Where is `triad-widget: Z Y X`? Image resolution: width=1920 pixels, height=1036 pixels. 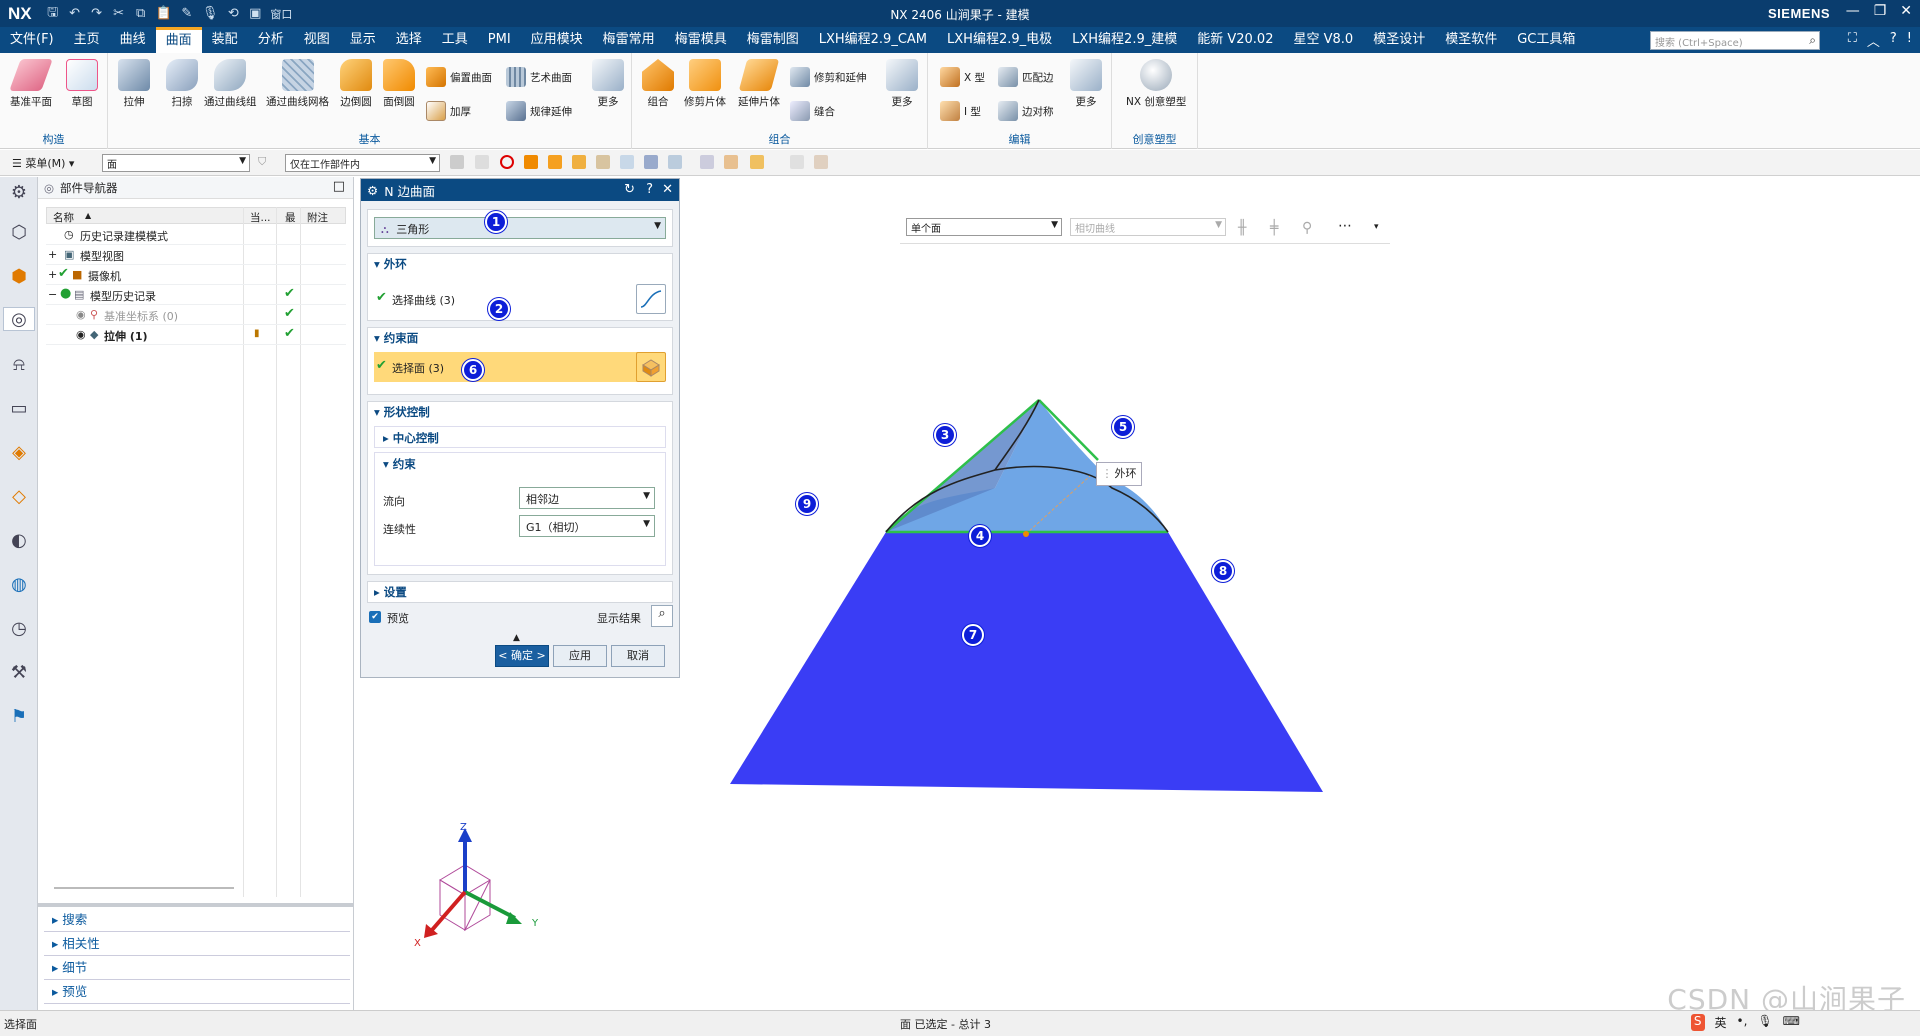 triad-widget: Z Y X is located at coordinates (480, 885).